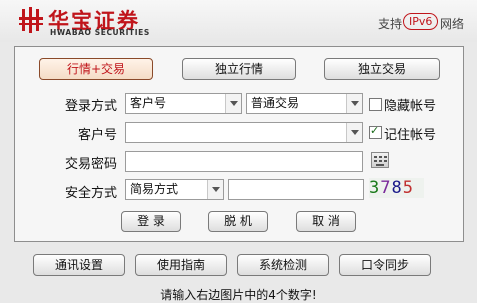 Image resolution: width=477 pixels, height=303 pixels. Describe the element at coordinates (375, 104) in the screenshot. I see `hide-account-checkbox` at that location.